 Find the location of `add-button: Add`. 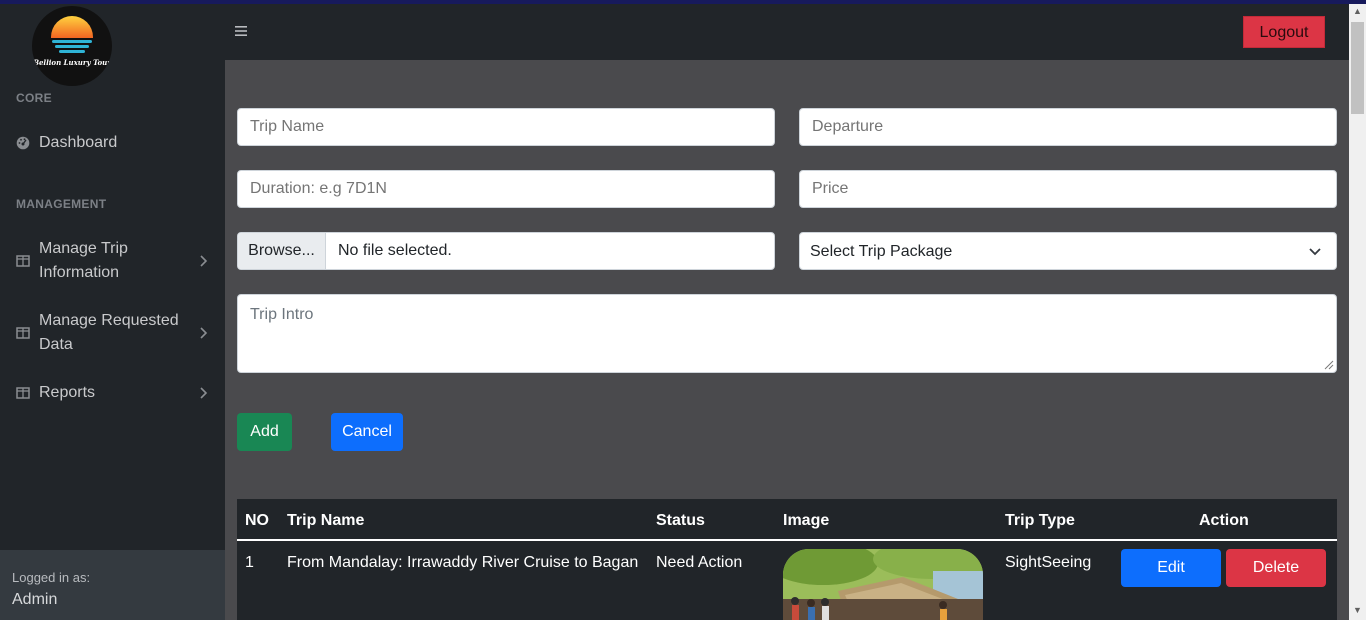

add-button: Add is located at coordinates (264, 432).